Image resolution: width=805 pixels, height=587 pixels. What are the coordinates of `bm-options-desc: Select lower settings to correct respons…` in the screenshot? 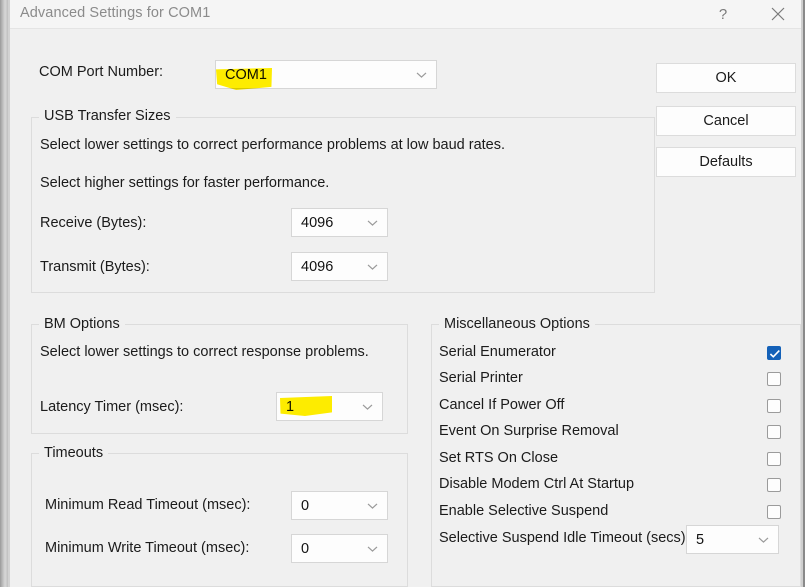 It's located at (204, 352).